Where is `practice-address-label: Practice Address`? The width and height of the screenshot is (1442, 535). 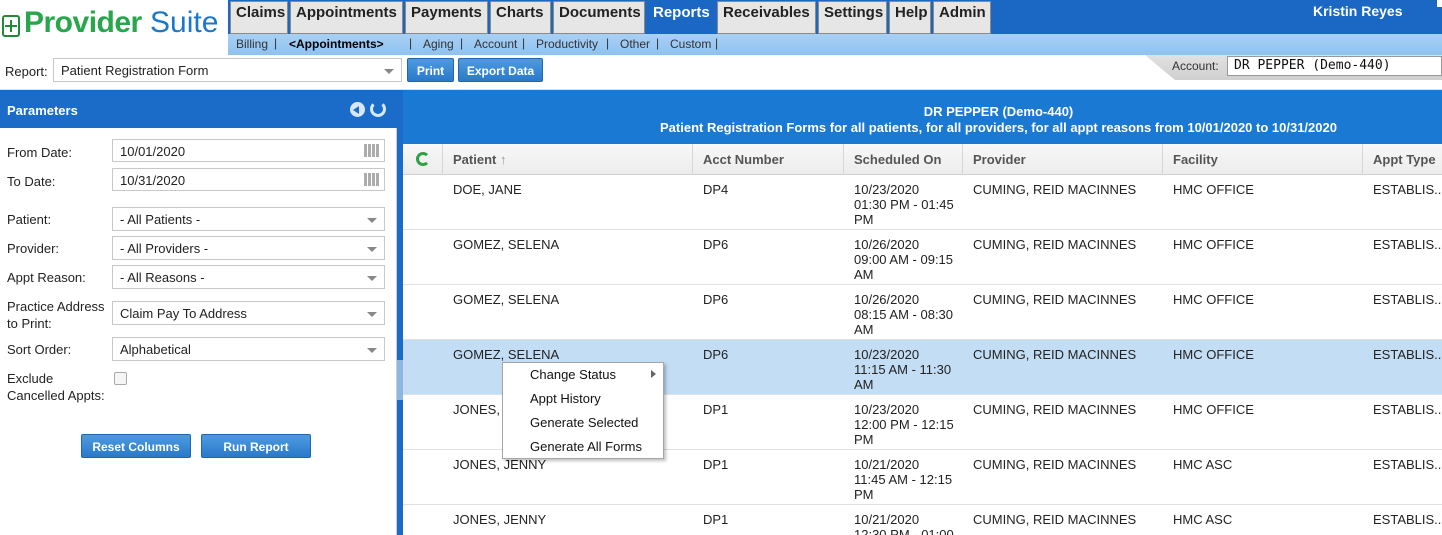 practice-address-label: Practice Address is located at coordinates (56, 306).